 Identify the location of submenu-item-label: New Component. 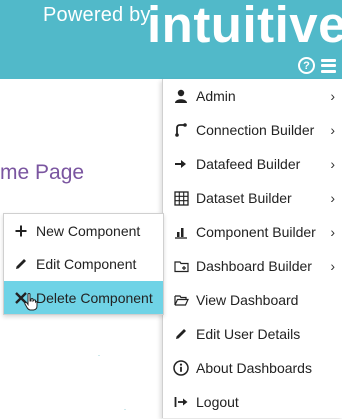
(88, 230).